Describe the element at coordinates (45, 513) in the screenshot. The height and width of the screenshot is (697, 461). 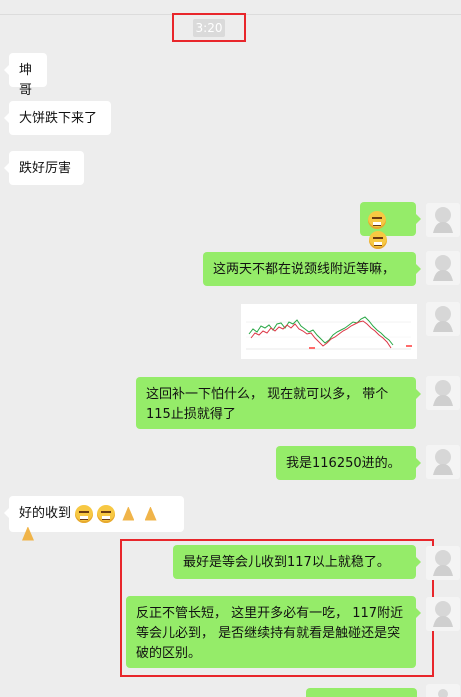
I see `message-text: 好的收到` at that location.